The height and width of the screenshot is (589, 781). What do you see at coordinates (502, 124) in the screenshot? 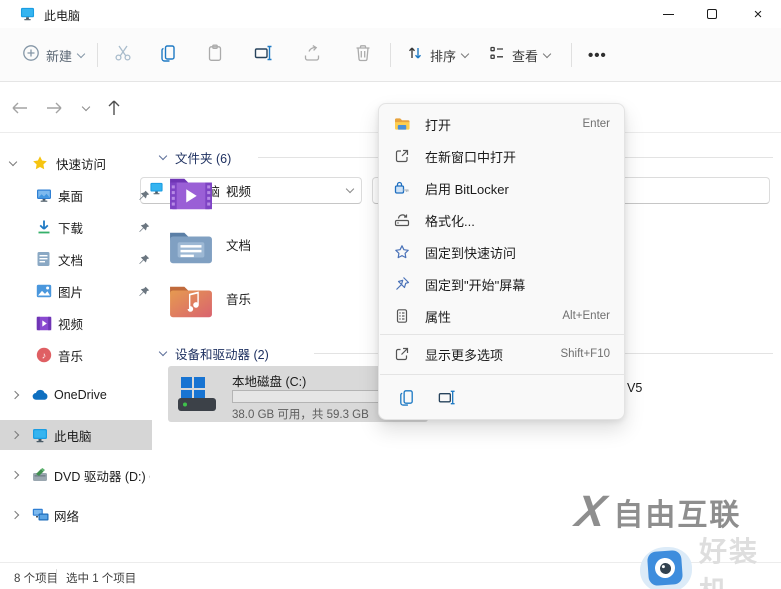
I see `menu-item-open: 打开 Enter` at bounding box center [502, 124].